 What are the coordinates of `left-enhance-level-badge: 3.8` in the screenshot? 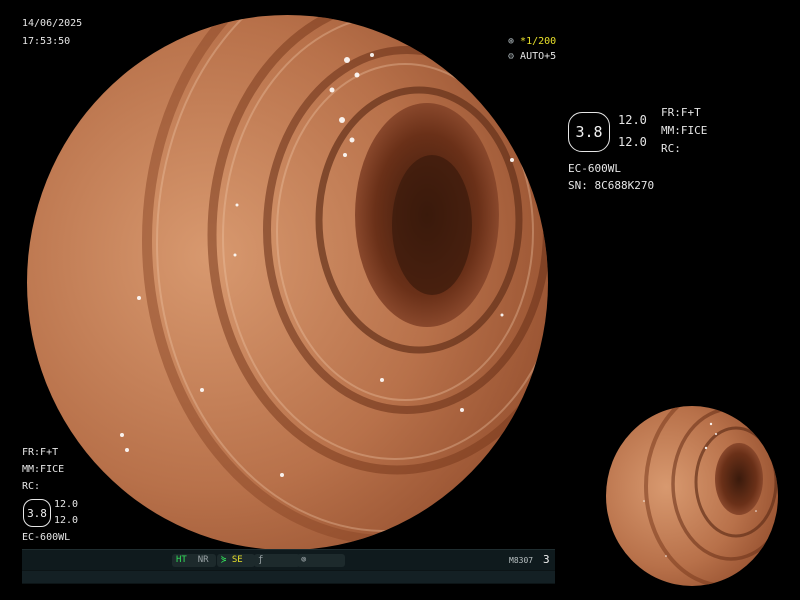 It's located at (37, 513).